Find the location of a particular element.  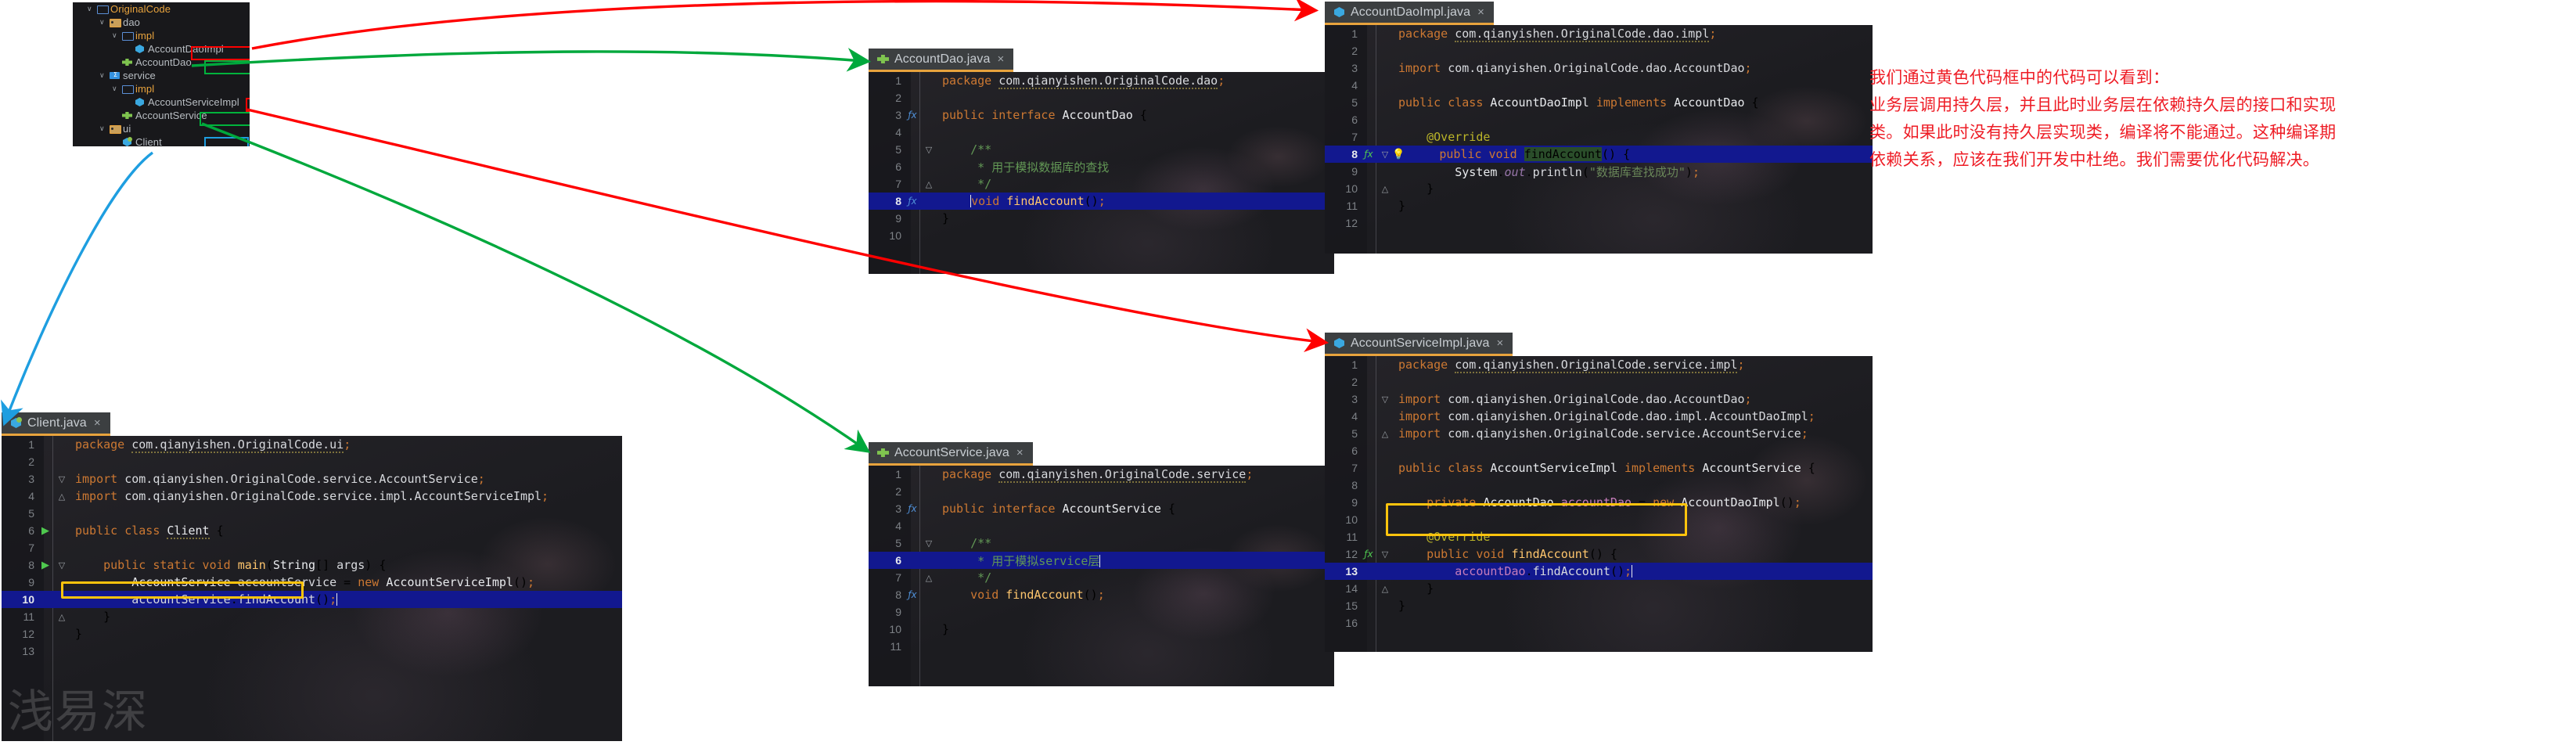

code-line: 15} is located at coordinates (1599, 605).